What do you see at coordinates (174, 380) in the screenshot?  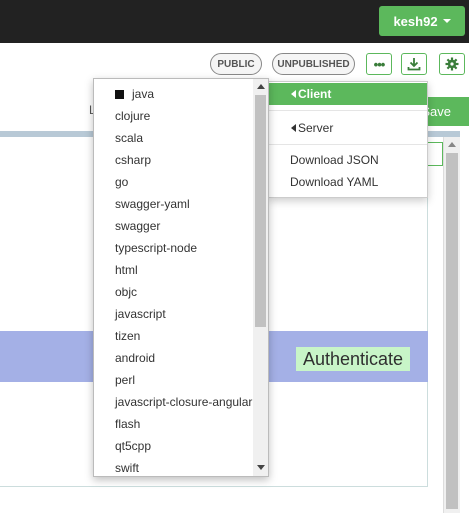 I see `language-item-perl: perl` at bounding box center [174, 380].